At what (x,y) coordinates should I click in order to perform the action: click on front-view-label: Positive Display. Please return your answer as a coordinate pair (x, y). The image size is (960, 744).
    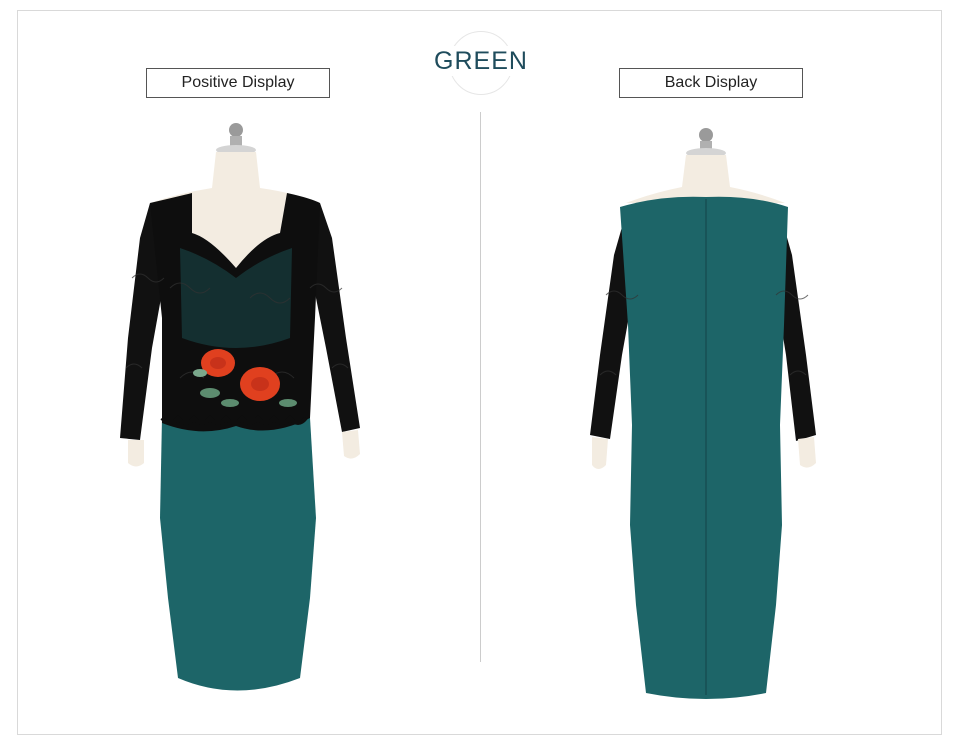
    Looking at the image, I should click on (238, 83).